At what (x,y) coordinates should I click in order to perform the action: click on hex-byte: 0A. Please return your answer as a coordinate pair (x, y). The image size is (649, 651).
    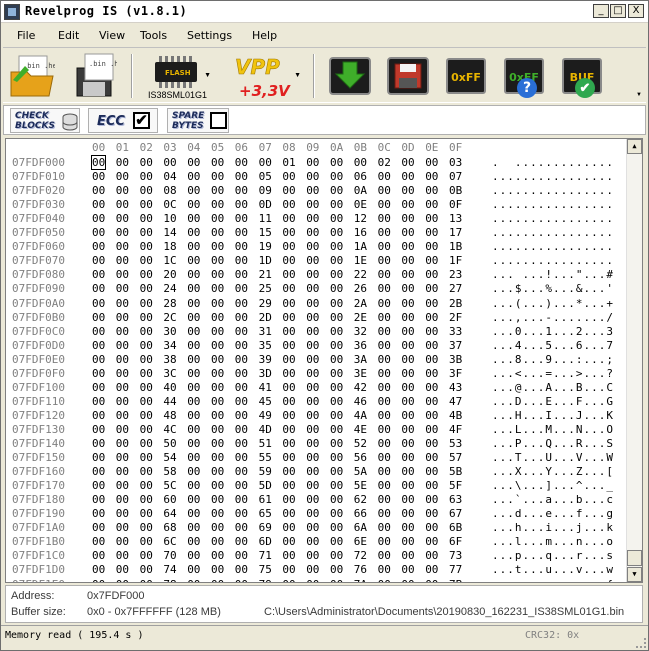
    Looking at the image, I should click on (360, 190).